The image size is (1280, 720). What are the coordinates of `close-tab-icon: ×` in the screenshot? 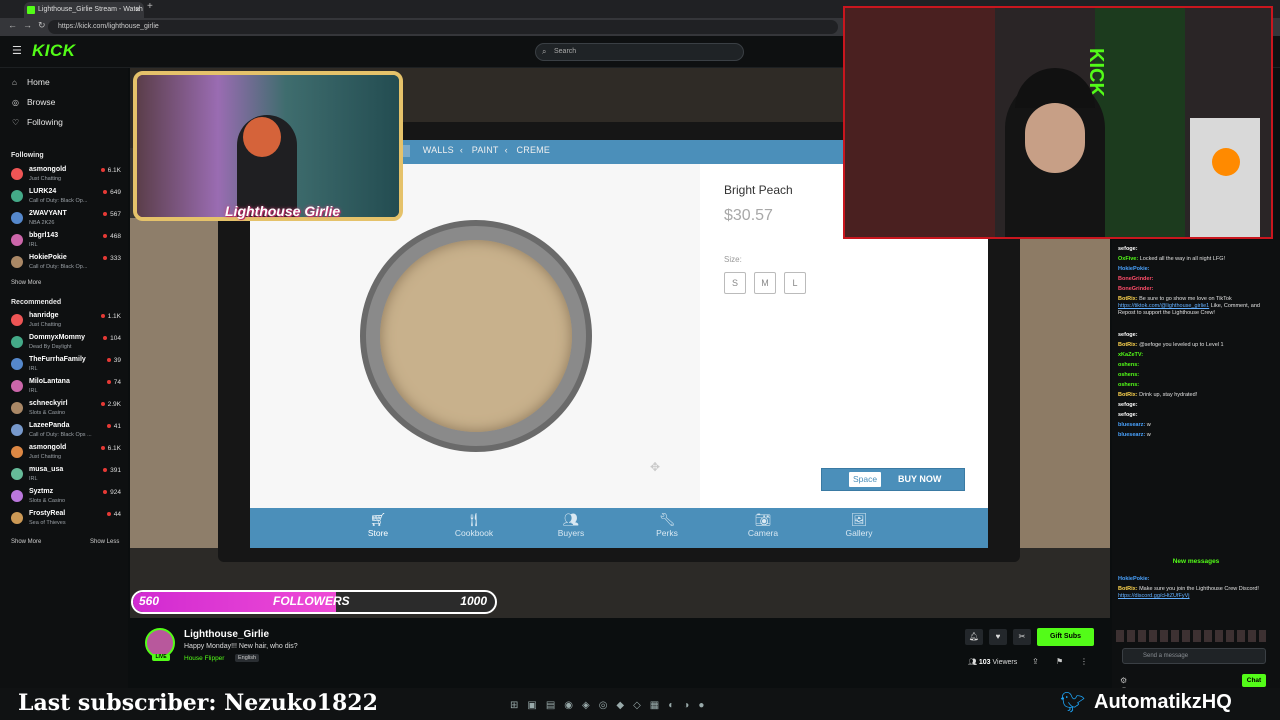 It's located at (137, 10).